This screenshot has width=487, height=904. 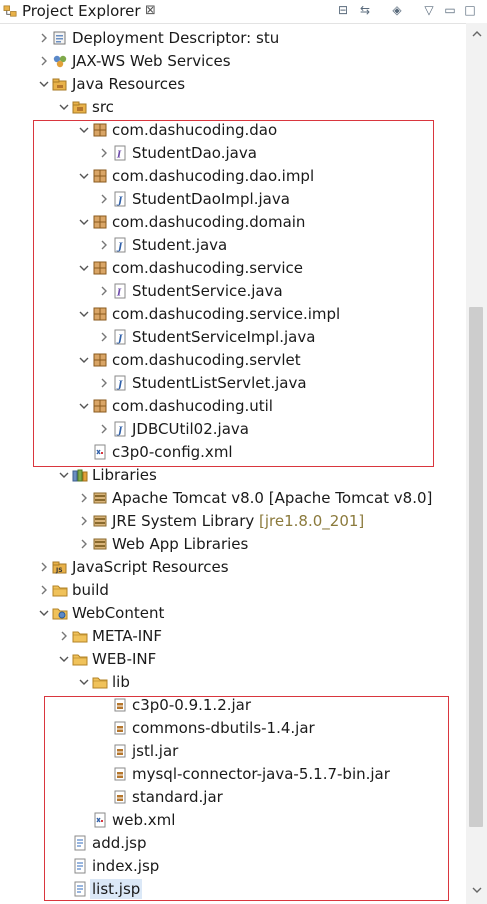 I want to click on tree-item-label: Web App Libraries, so click(x=180, y=544).